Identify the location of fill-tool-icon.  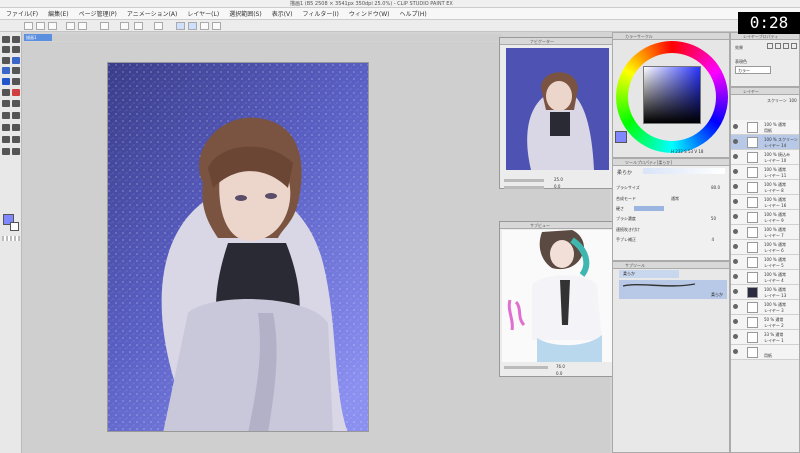
(6, 92).